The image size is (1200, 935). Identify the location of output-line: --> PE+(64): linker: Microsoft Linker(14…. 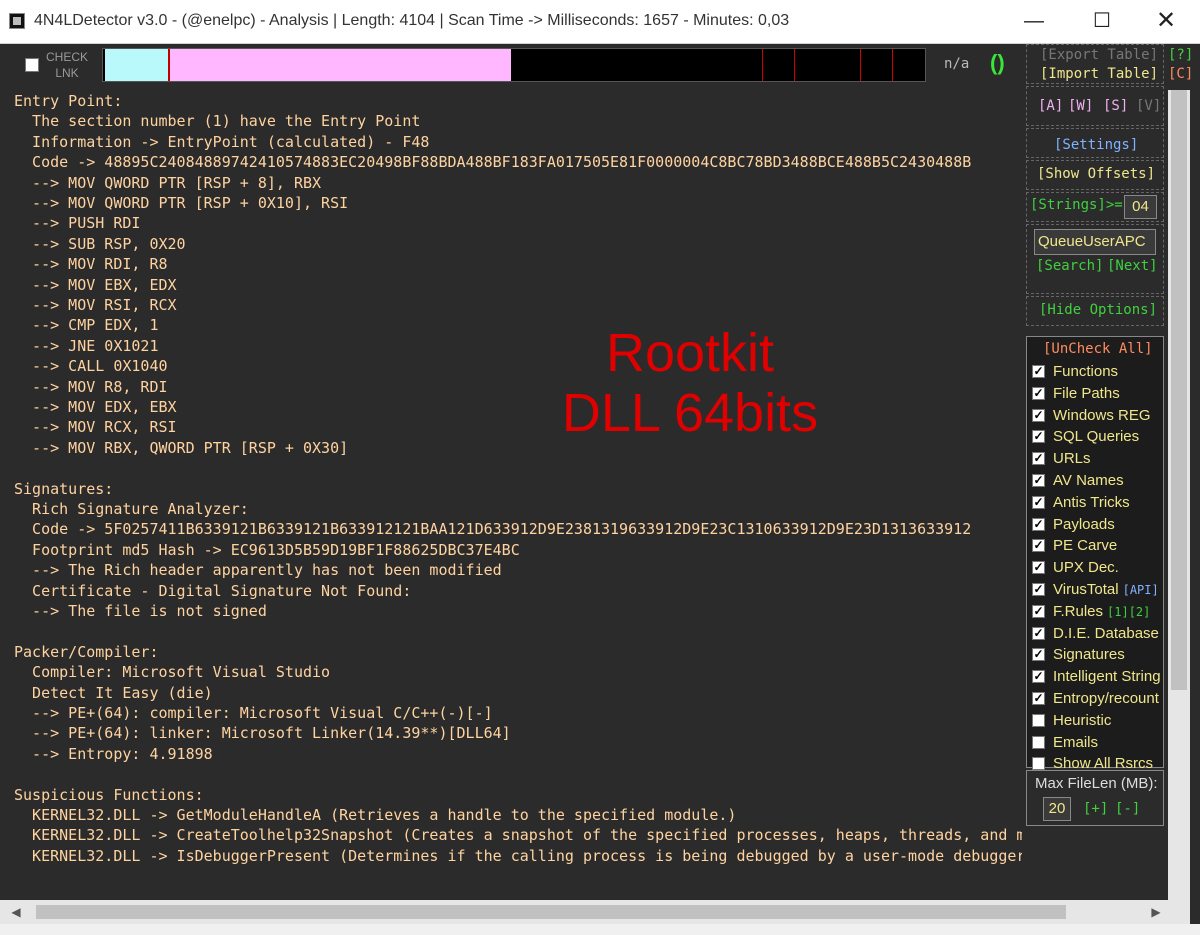
(262, 733).